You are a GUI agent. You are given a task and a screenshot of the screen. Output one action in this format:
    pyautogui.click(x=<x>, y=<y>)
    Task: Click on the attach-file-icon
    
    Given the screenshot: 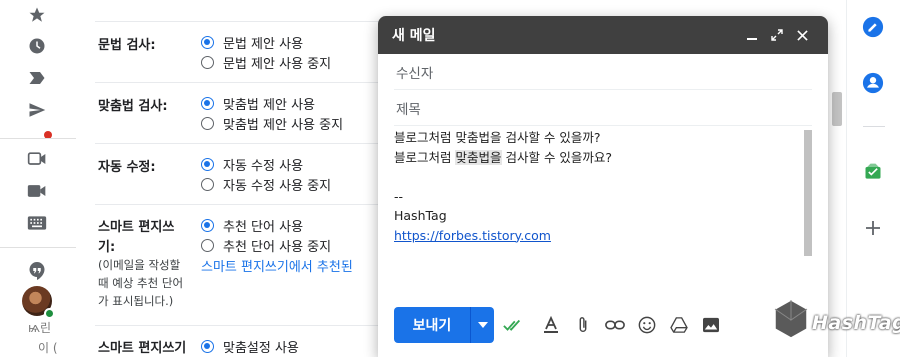 What is the action you would take?
    pyautogui.click(x=583, y=325)
    